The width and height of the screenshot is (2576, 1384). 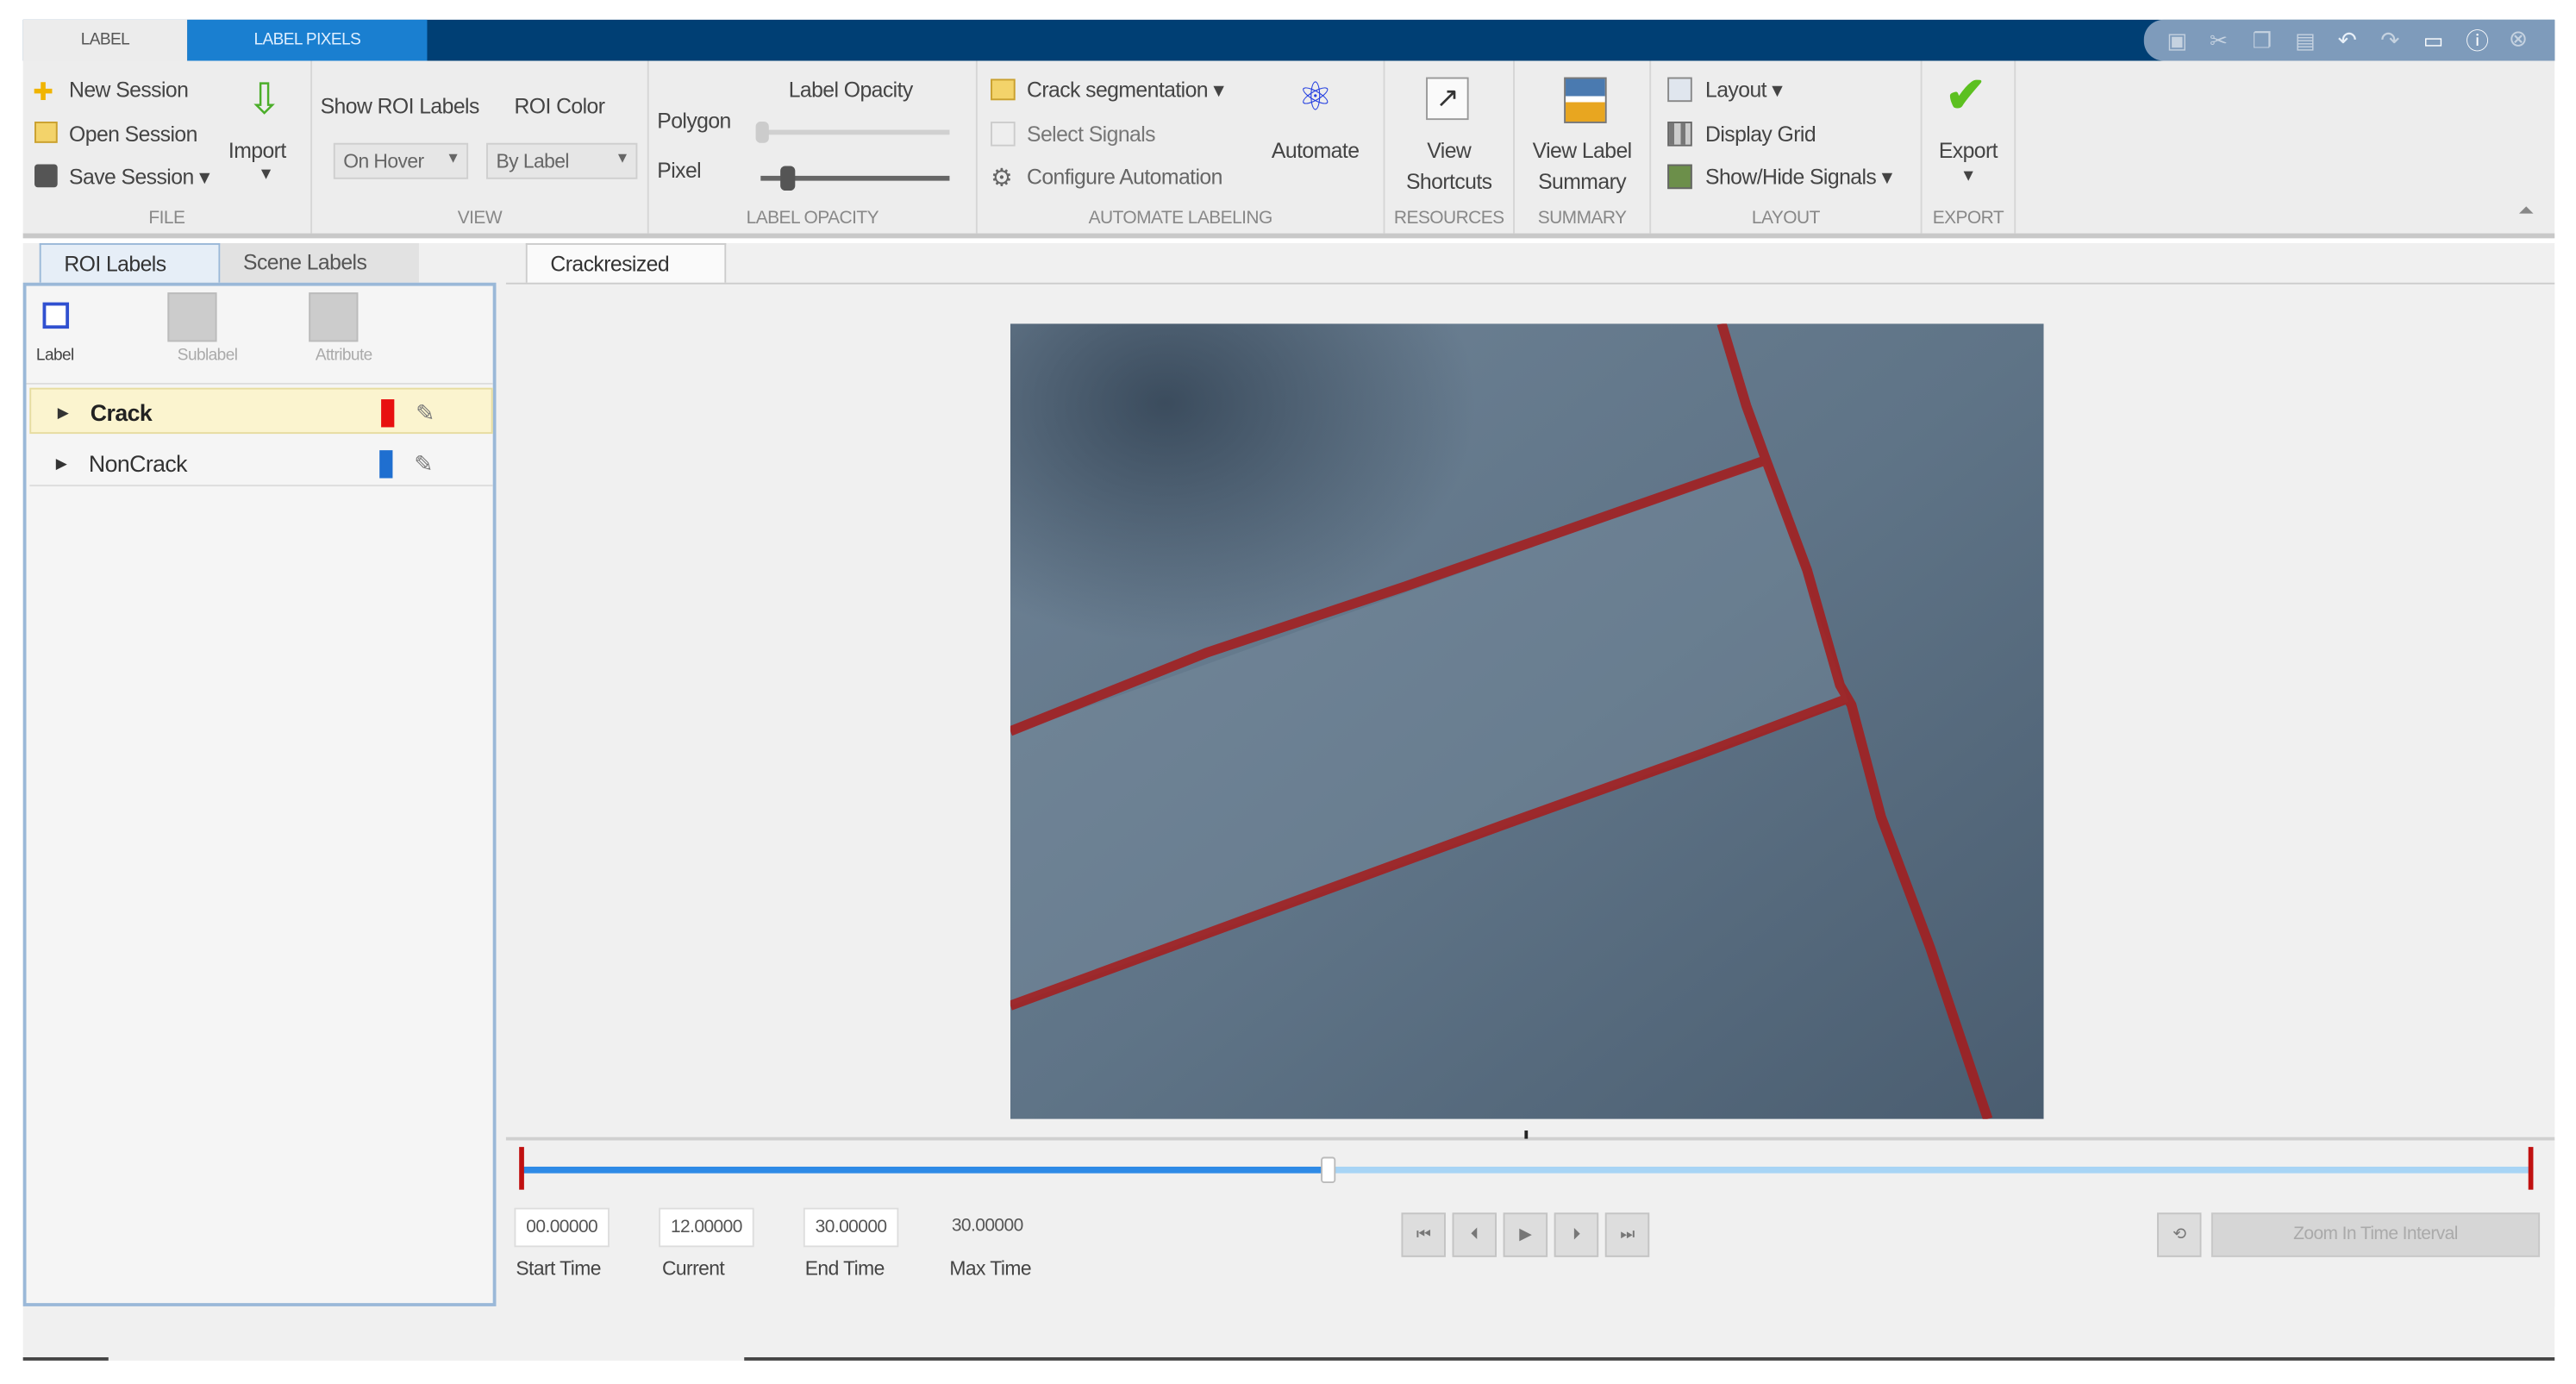 What do you see at coordinates (46, 176) in the screenshot?
I see `save-session-icon` at bounding box center [46, 176].